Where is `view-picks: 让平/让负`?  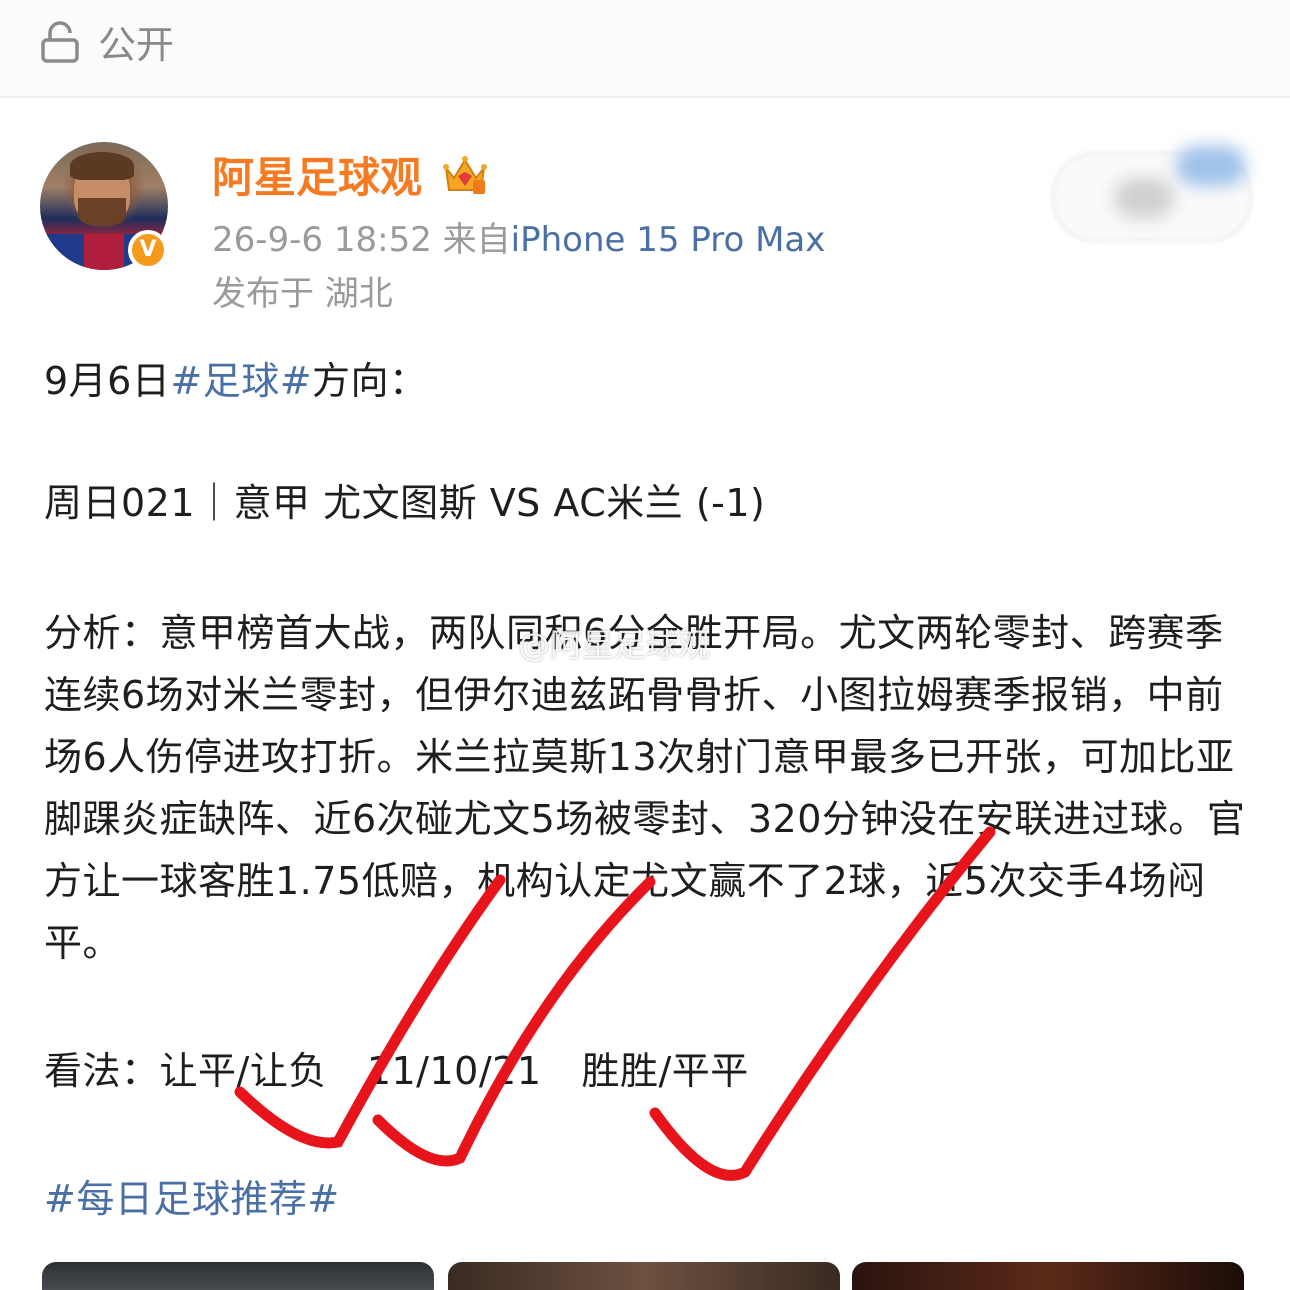 view-picks: 让平/让负 is located at coordinates (243, 1071).